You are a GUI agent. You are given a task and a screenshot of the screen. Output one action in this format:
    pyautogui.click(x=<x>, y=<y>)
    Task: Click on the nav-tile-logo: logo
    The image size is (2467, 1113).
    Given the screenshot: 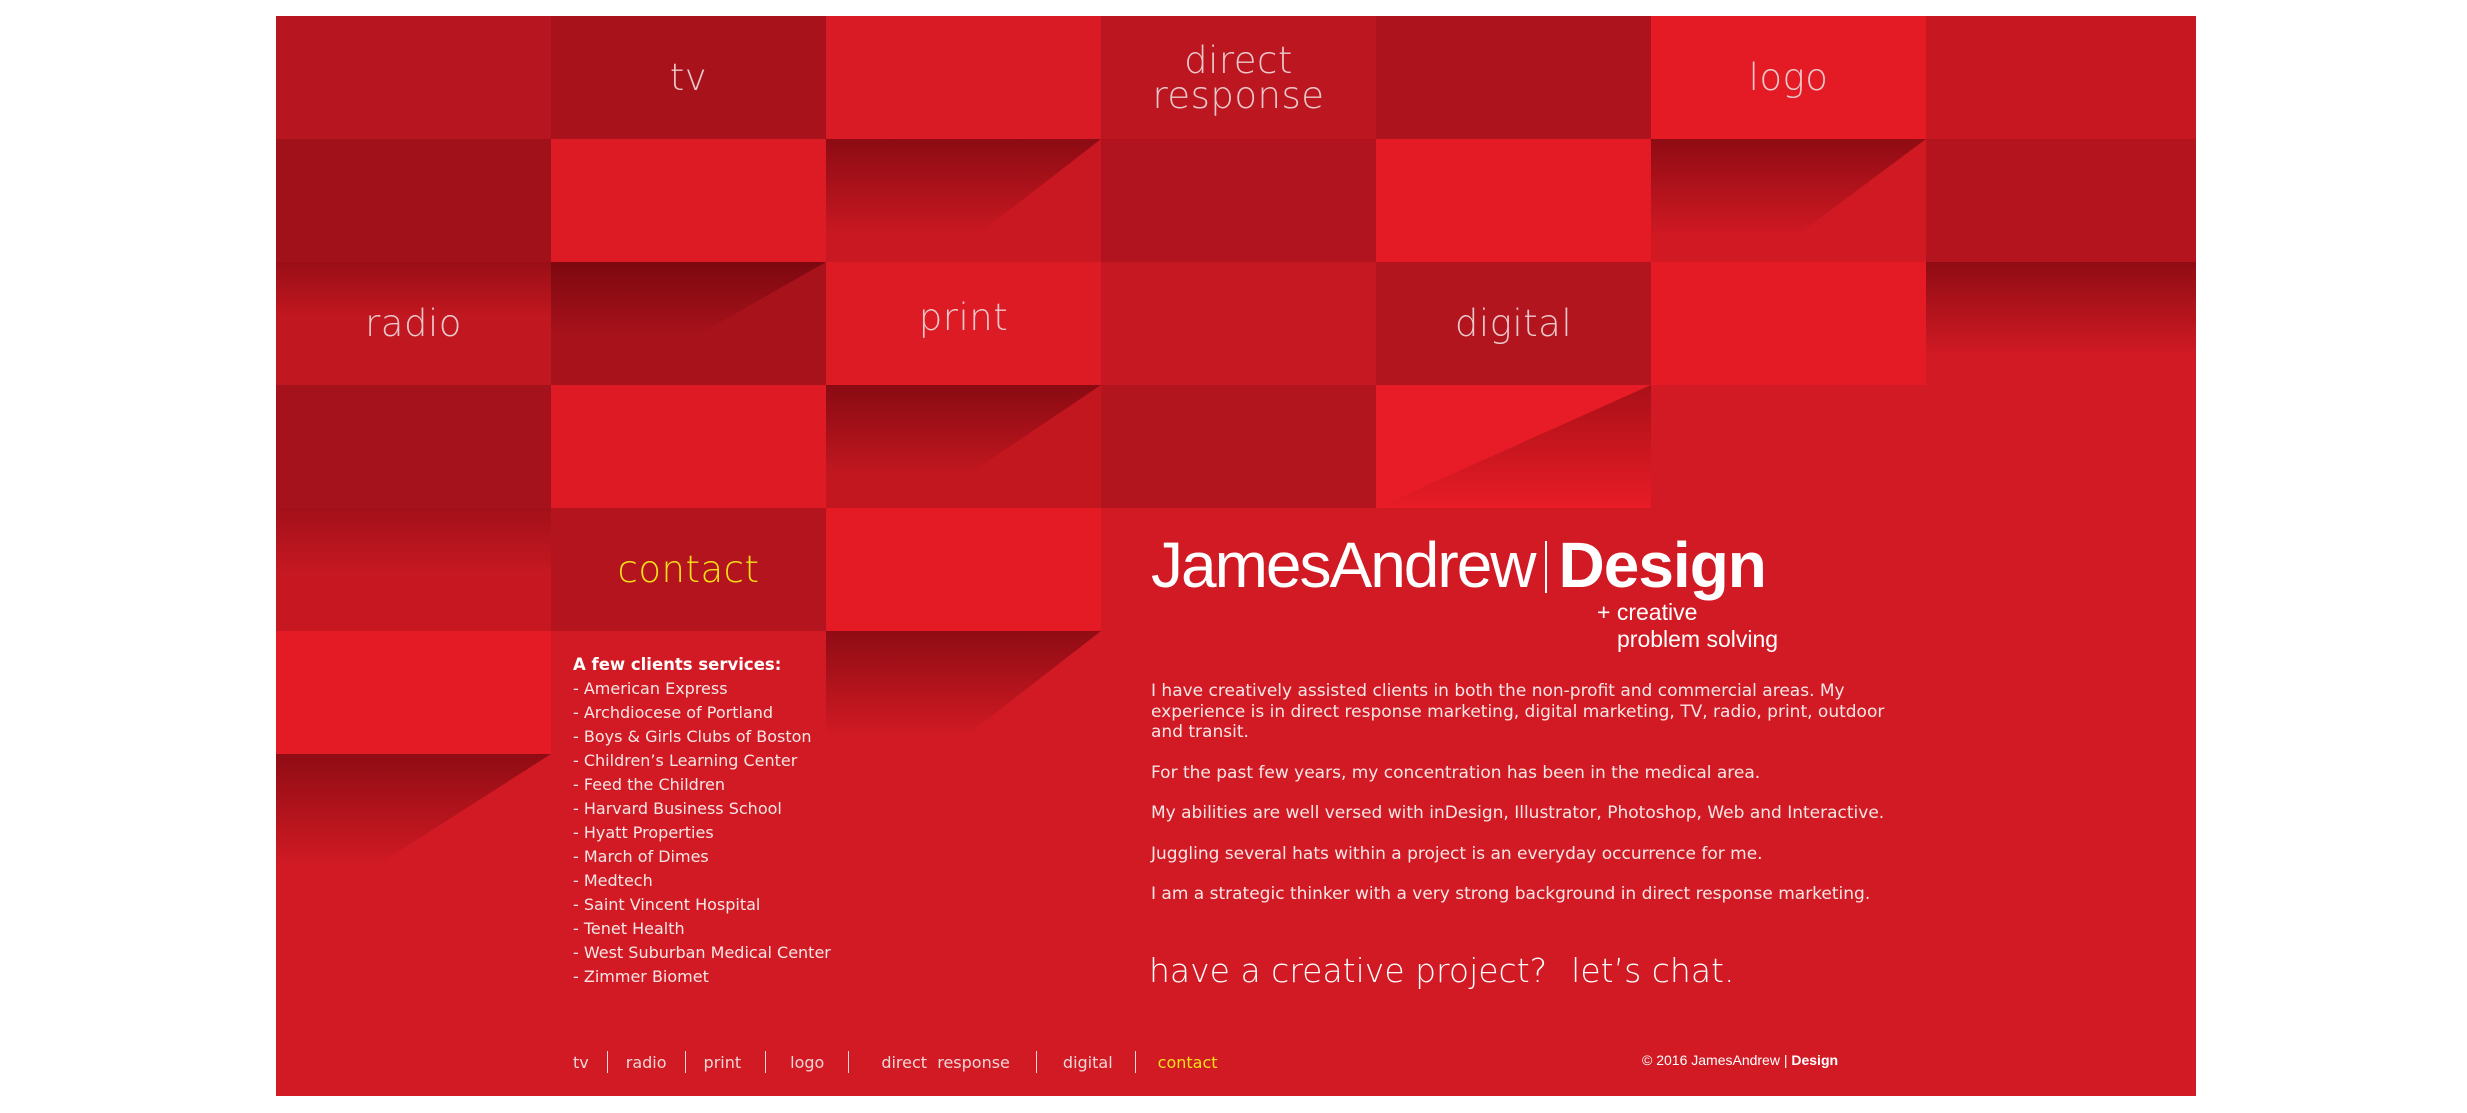 What is the action you would take?
    pyautogui.click(x=1788, y=77)
    